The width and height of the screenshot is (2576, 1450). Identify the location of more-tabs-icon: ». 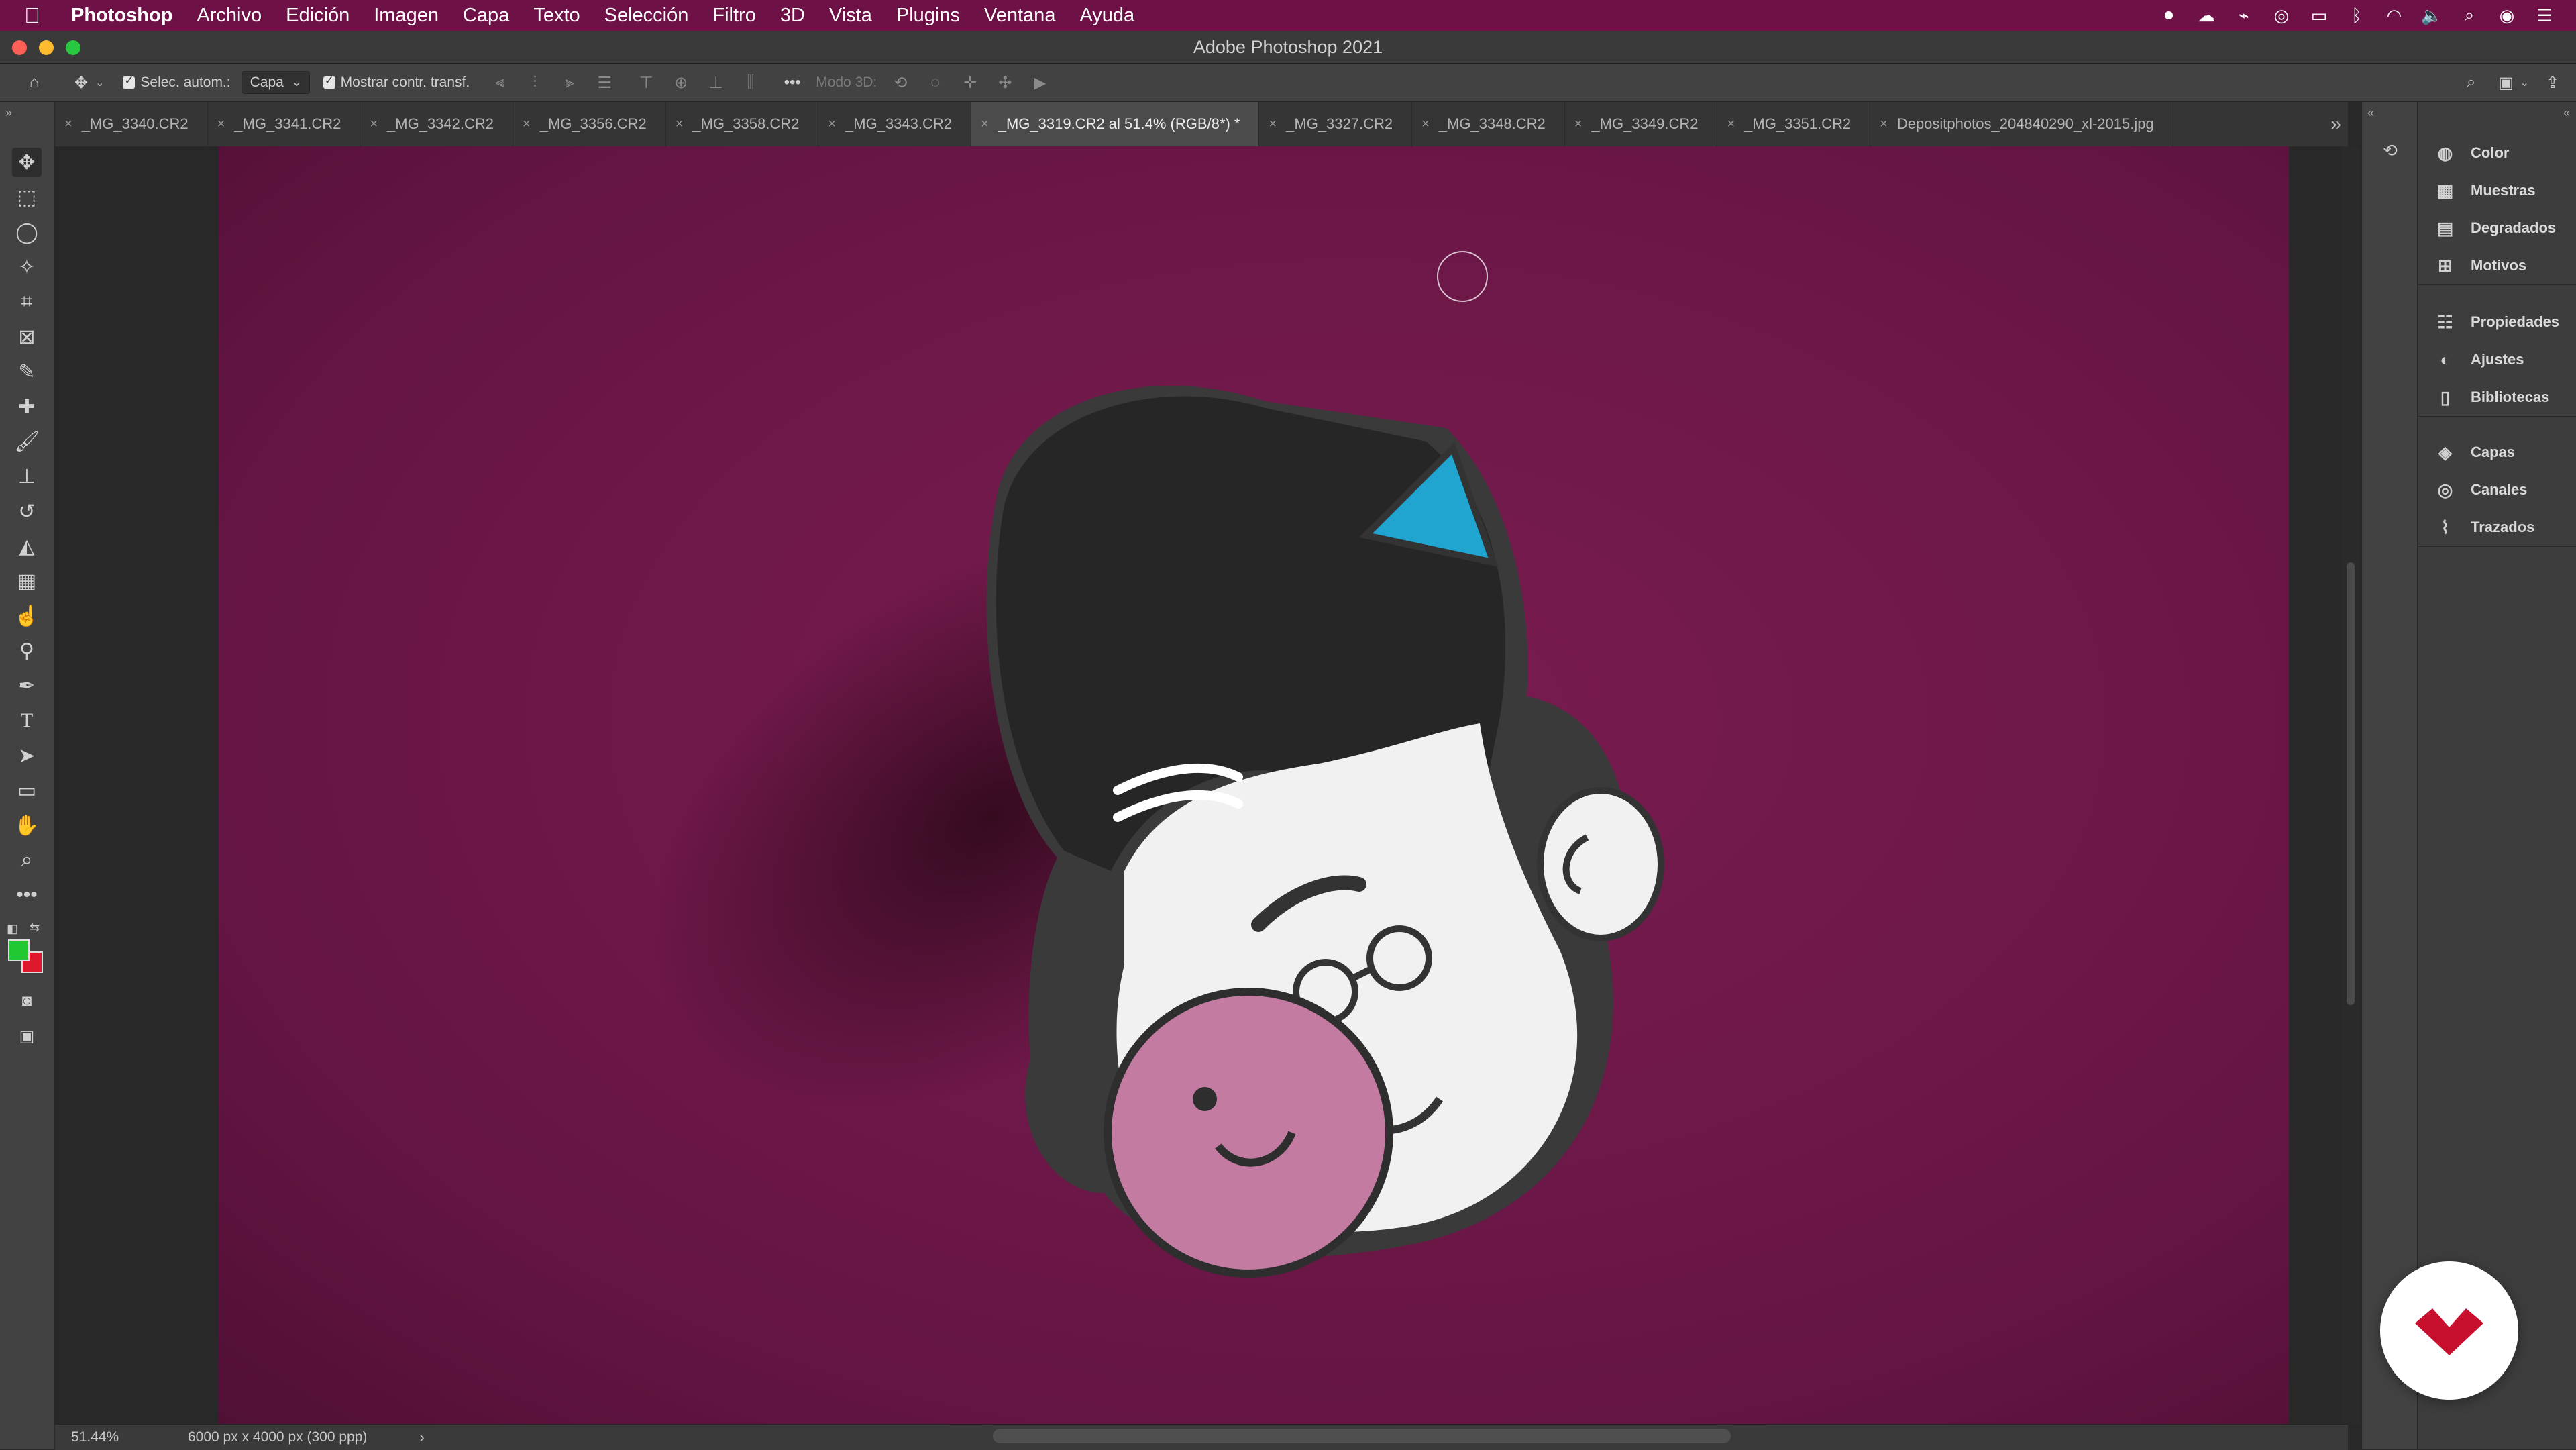
(2335, 124).